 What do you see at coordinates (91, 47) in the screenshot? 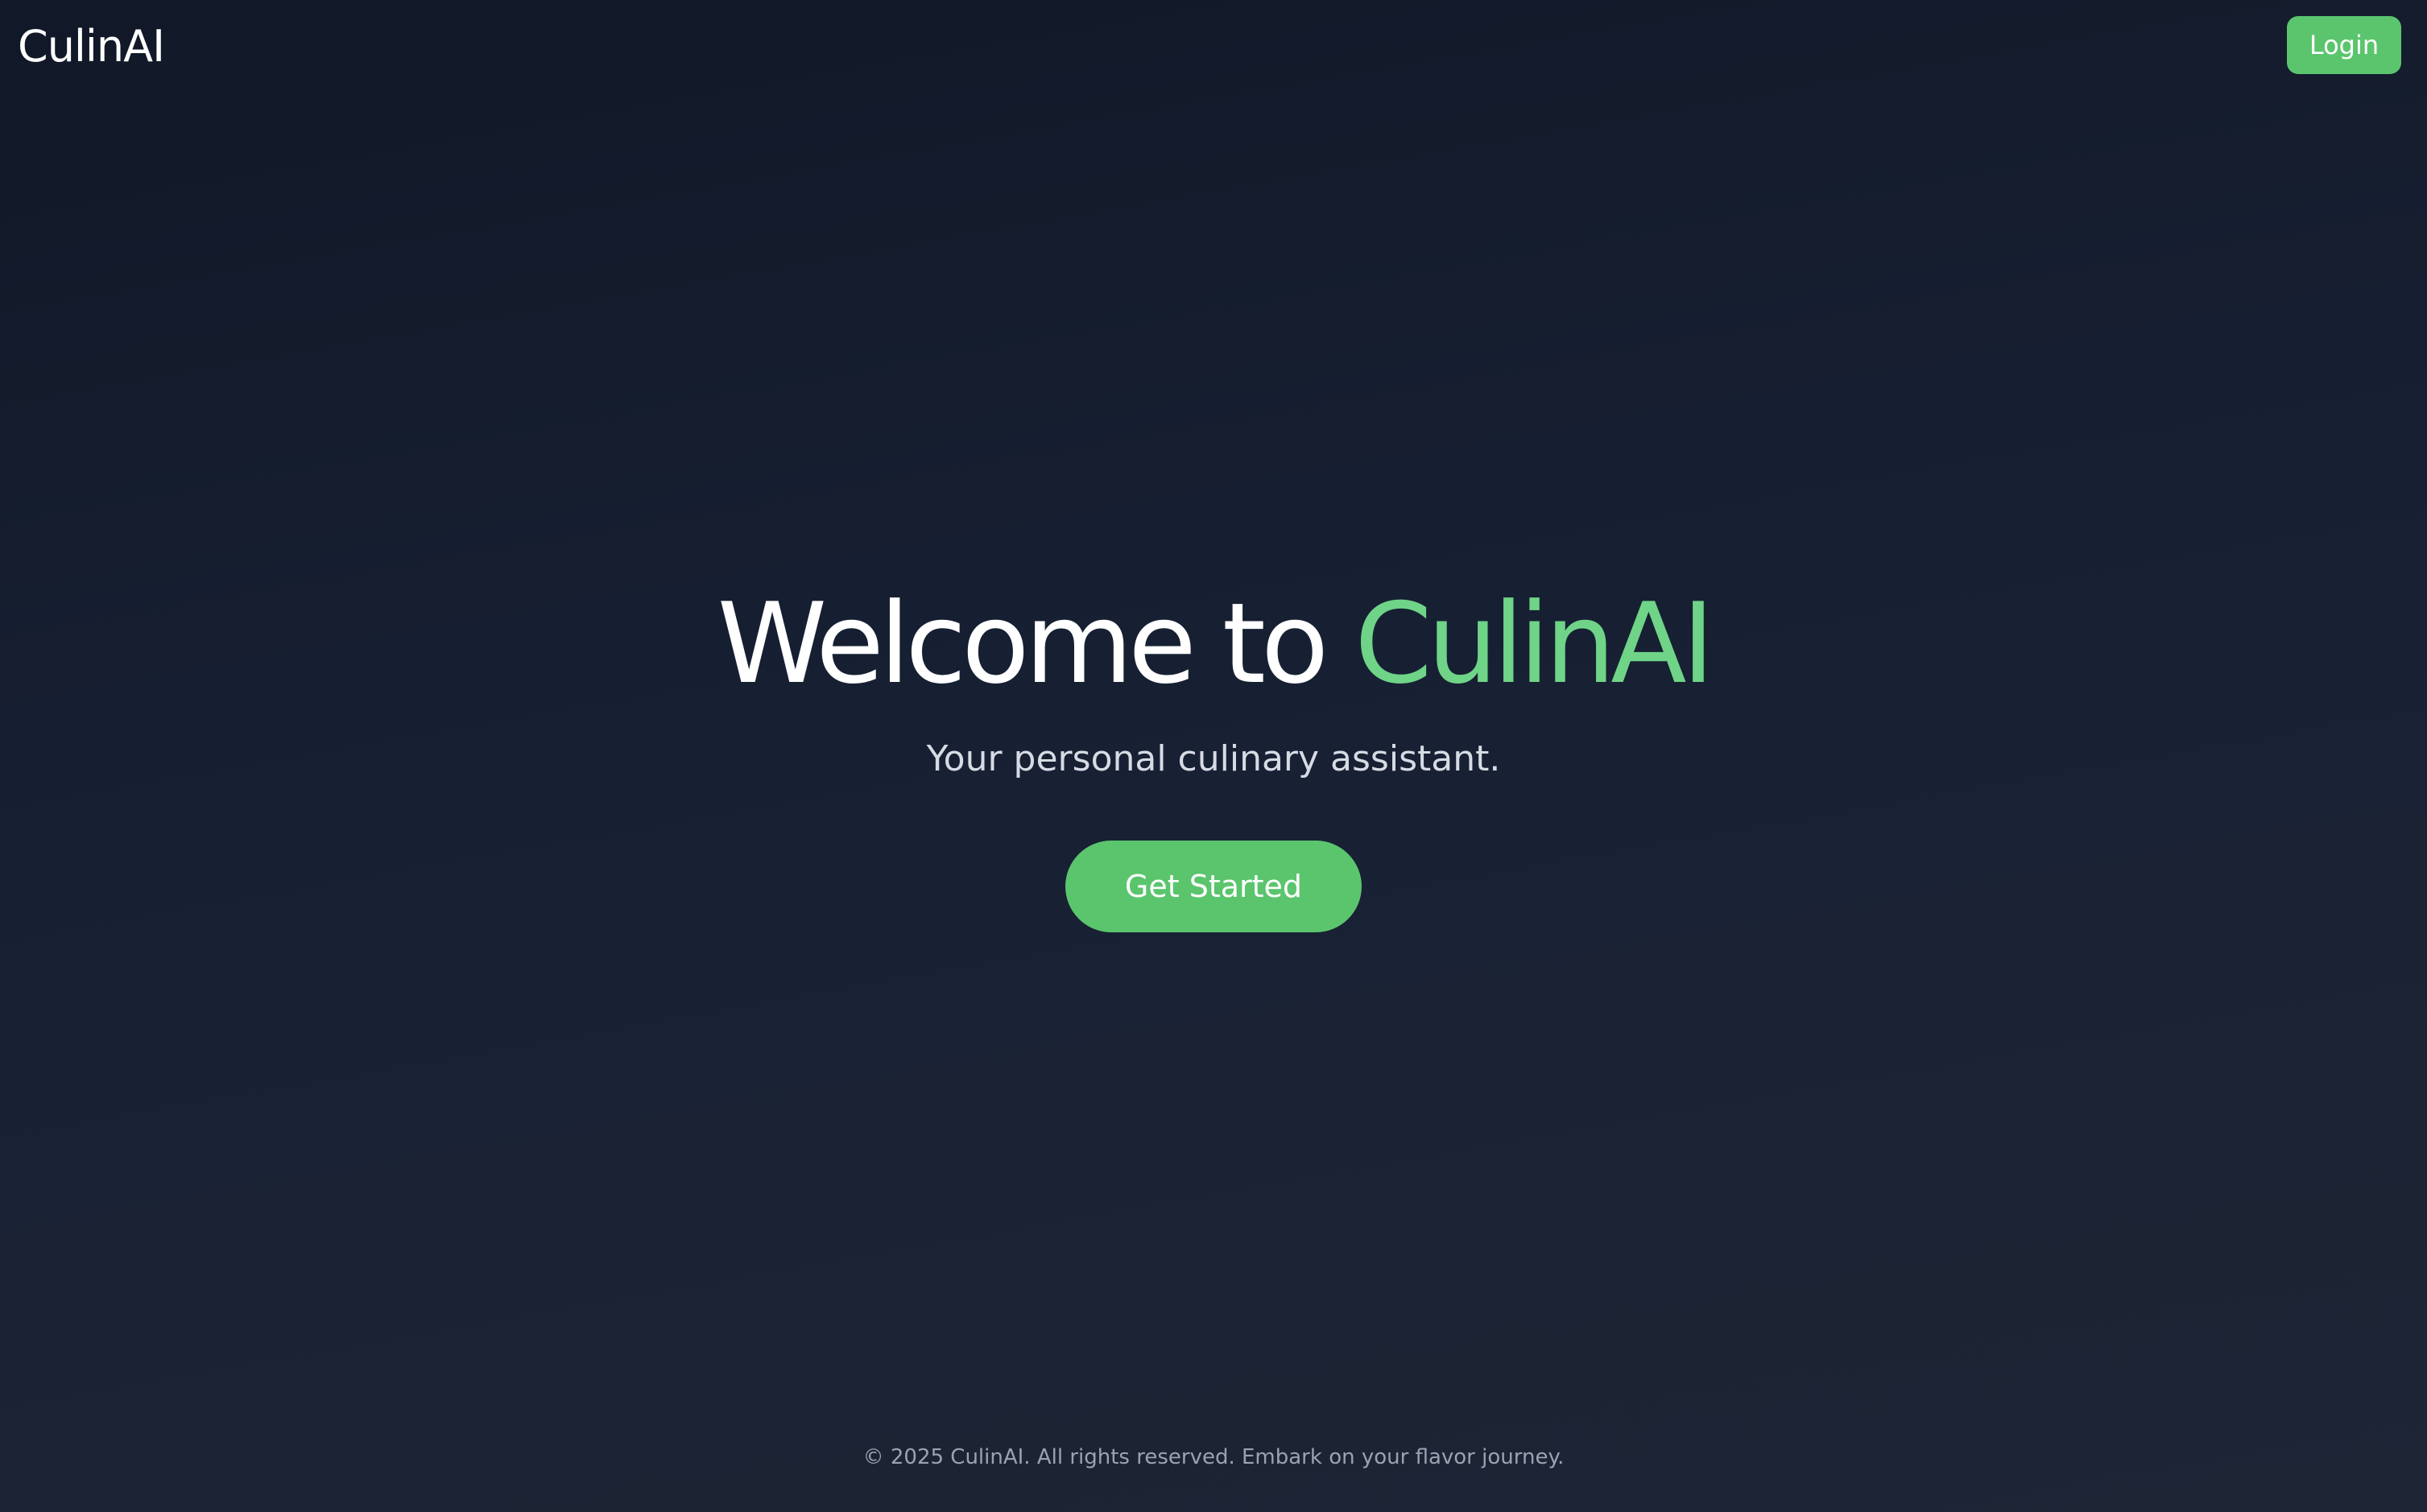
I see `logo: CulinAI` at bounding box center [91, 47].